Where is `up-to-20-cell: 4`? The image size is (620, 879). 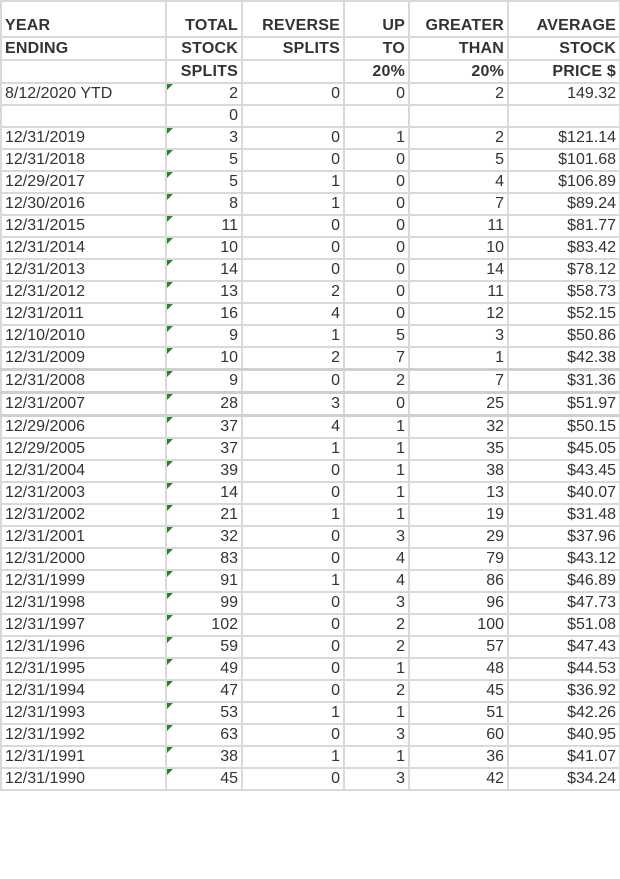
up-to-20-cell: 4 is located at coordinates (376, 581).